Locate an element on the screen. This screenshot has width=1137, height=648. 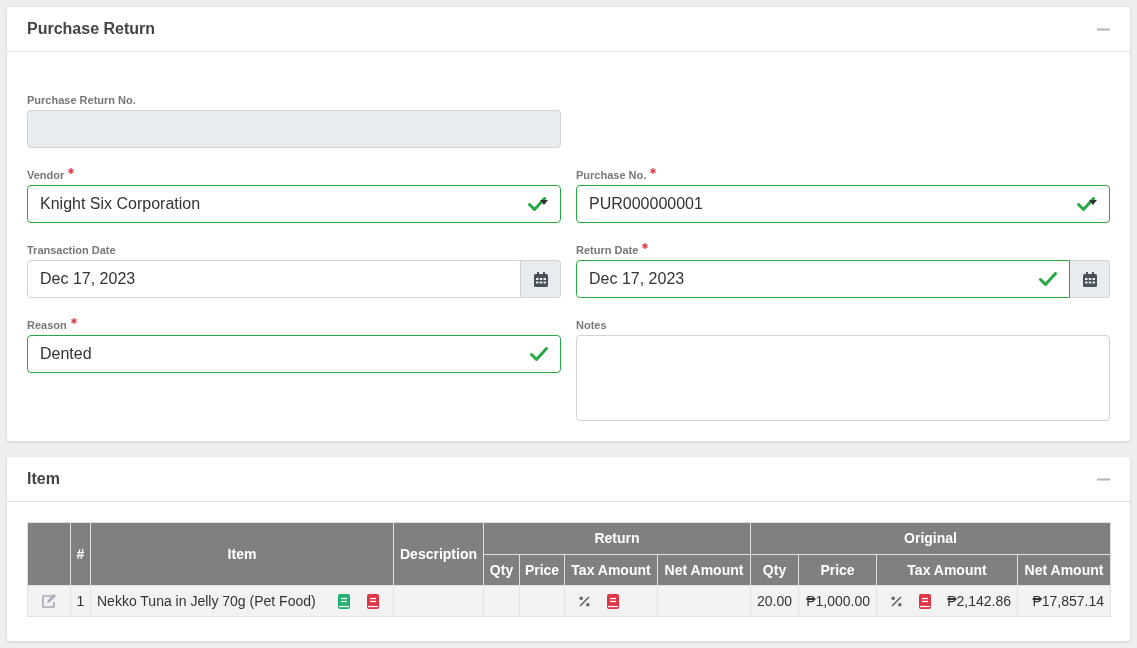
table-cell: ₱17,857.14 is located at coordinates (1068, 600).